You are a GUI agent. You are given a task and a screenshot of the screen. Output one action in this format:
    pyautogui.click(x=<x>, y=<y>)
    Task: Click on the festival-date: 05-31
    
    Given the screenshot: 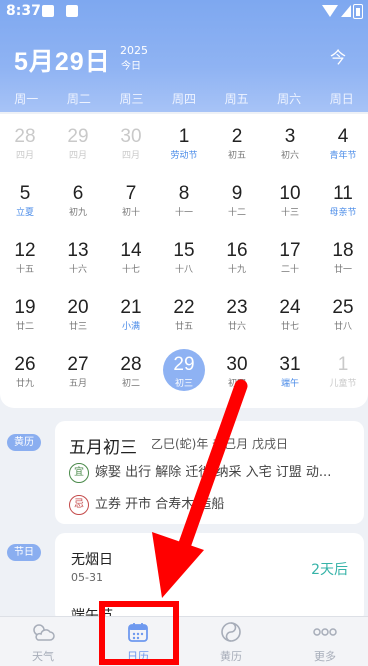 What is the action you would take?
    pyautogui.click(x=87, y=577)
    